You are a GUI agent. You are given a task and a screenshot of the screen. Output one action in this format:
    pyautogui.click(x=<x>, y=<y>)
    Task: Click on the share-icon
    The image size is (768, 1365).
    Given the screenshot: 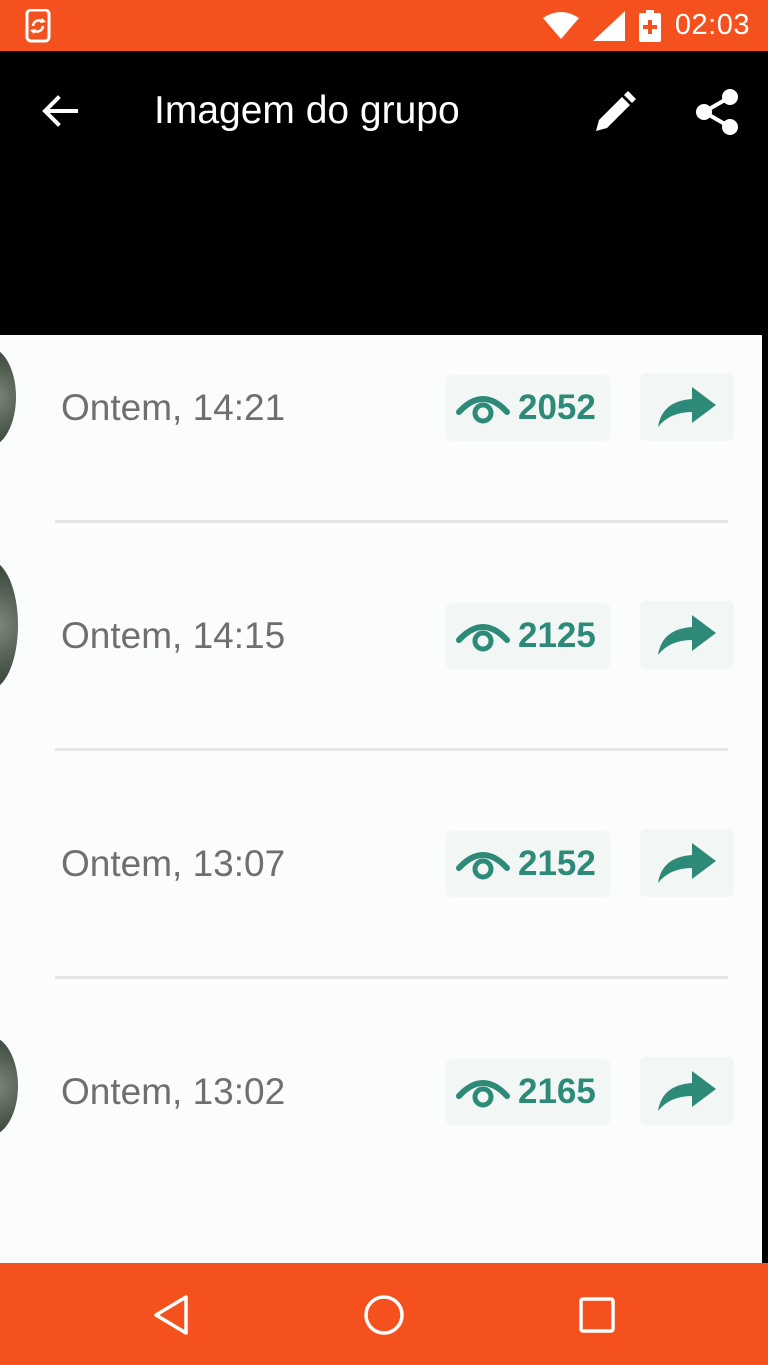 What is the action you would take?
    pyautogui.click(x=717, y=112)
    